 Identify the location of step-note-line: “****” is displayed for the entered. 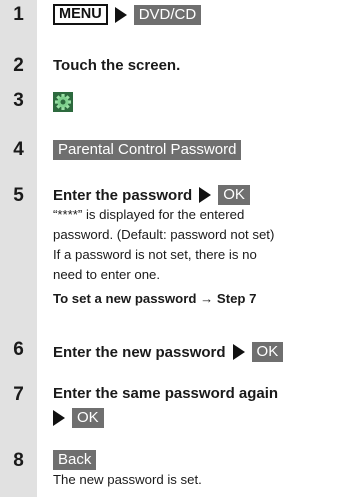
(149, 214).